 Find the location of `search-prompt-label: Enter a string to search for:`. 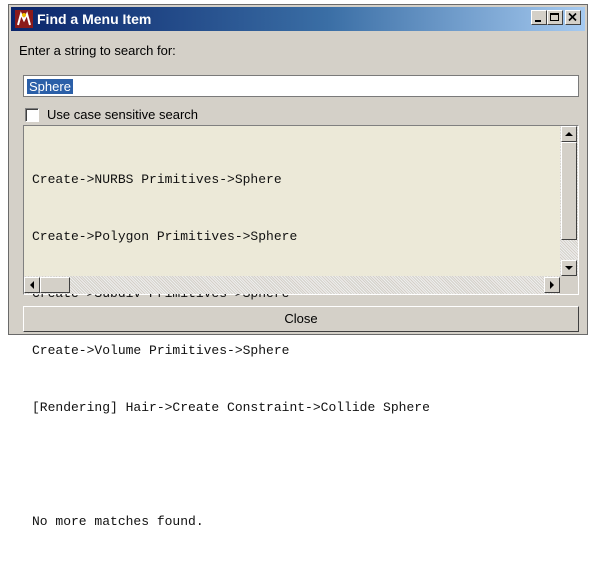

search-prompt-label: Enter a string to search for: is located at coordinates (97, 50).